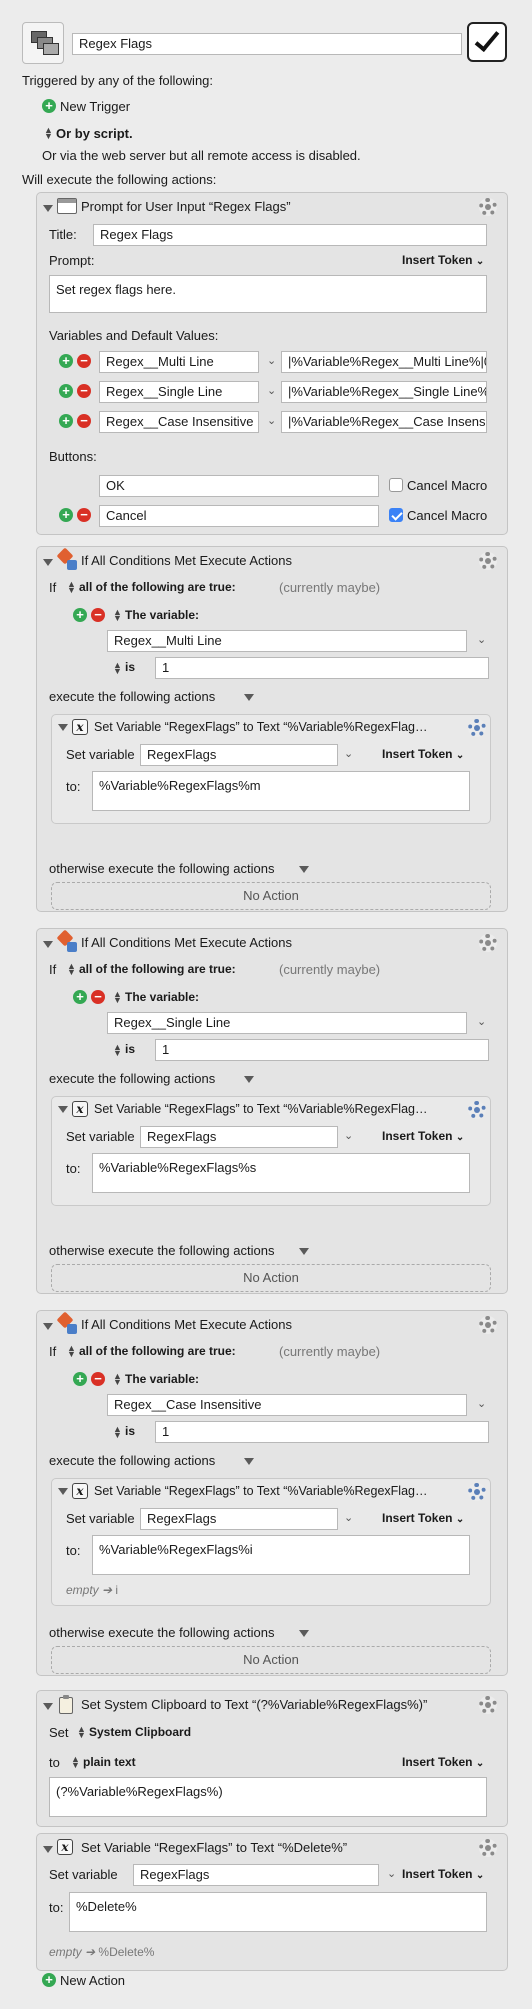 This screenshot has width=532, height=2009. I want to click on to-textarea: %Variable%RegexFlags%m, so click(281, 791).